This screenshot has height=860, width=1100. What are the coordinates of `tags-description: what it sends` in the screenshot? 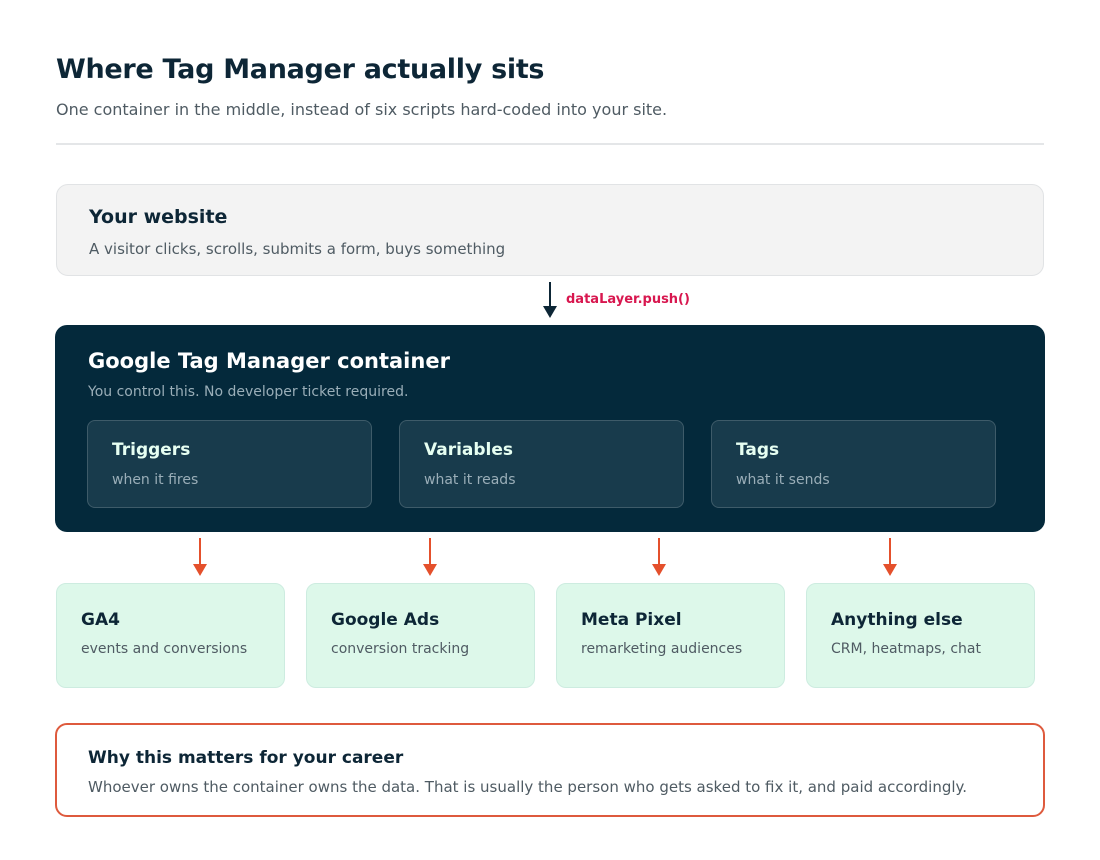 It's located at (783, 480).